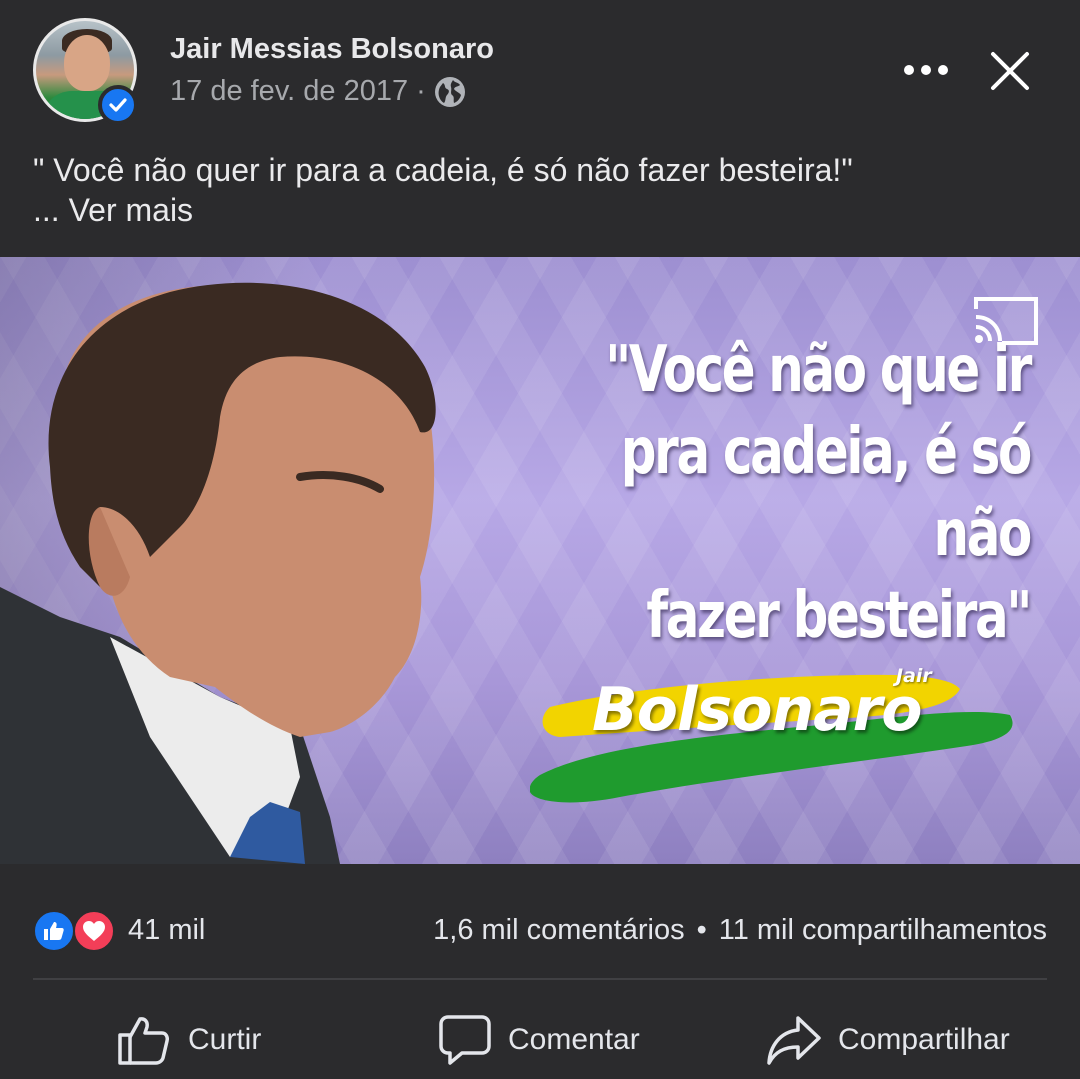 Image resolution: width=1080 pixels, height=1079 pixels. Describe the element at coordinates (332, 49) in the screenshot. I see `author-name: Jair Messias Bolsonaro` at that location.